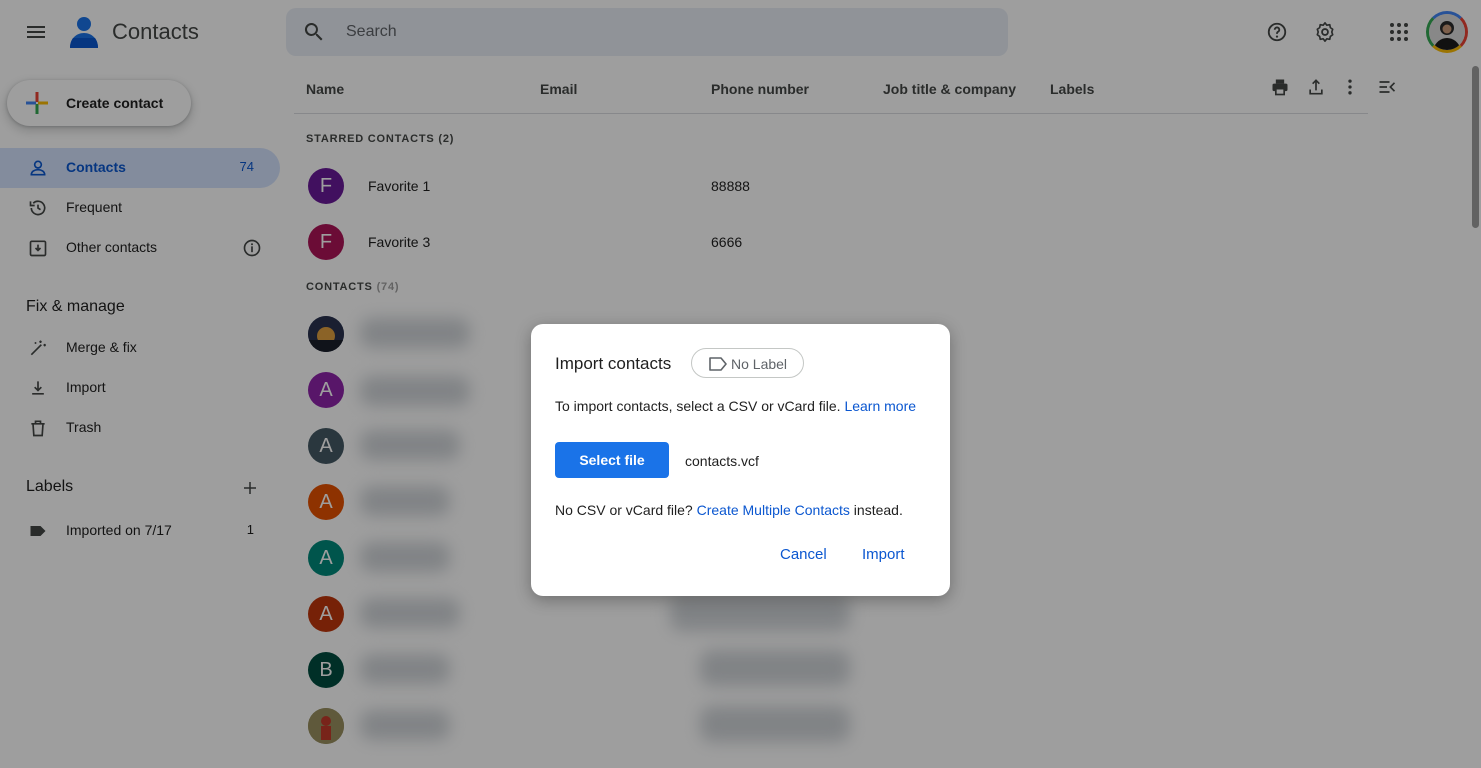 This screenshot has height=768, width=1481. I want to click on learn-more-link: Learn more, so click(880, 406).